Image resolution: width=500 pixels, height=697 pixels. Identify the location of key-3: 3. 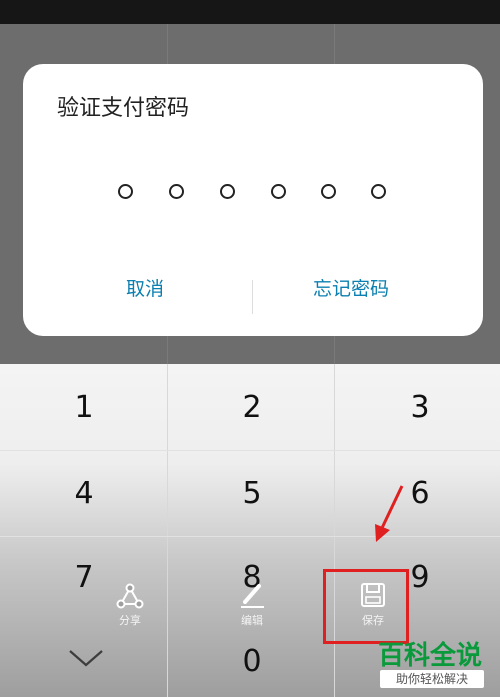
(420, 407).